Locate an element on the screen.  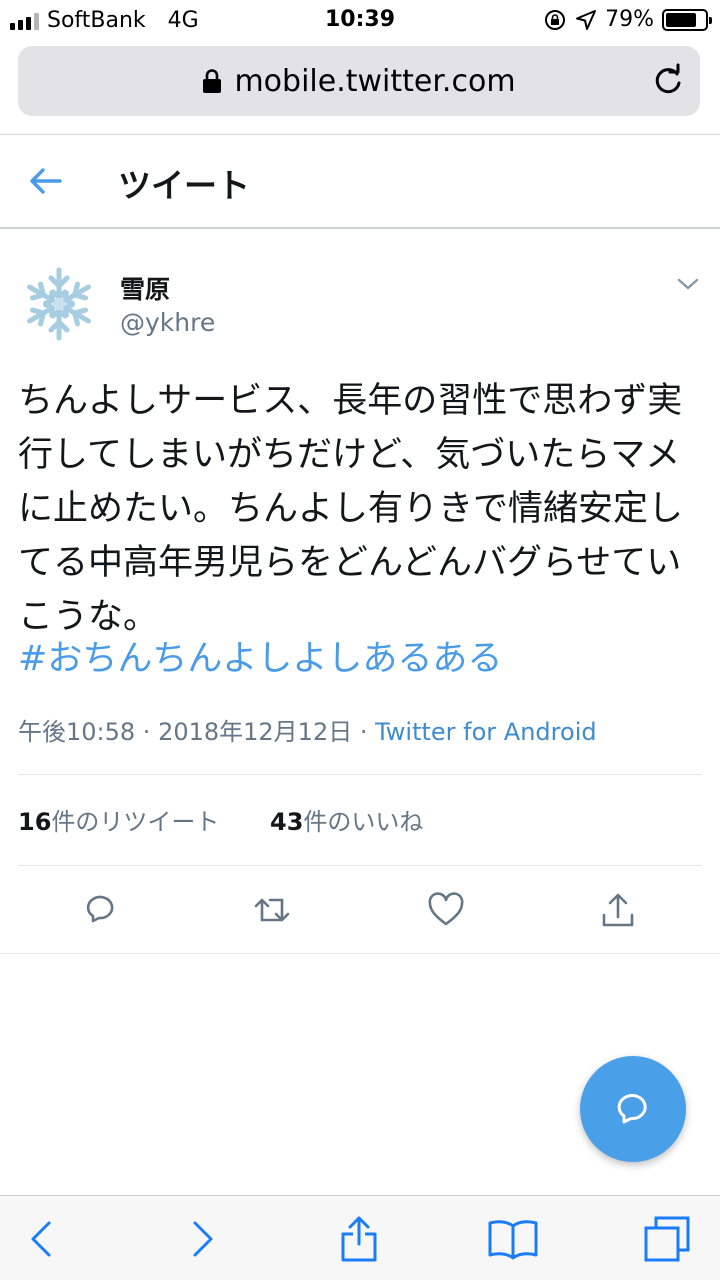
bookmarks-button is located at coordinates (513, 1239).